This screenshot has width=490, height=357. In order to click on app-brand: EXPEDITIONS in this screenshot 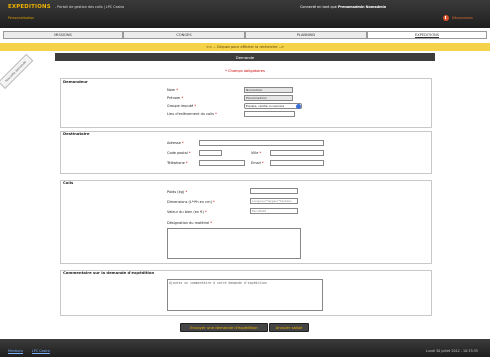, I will do `click(29, 7)`.